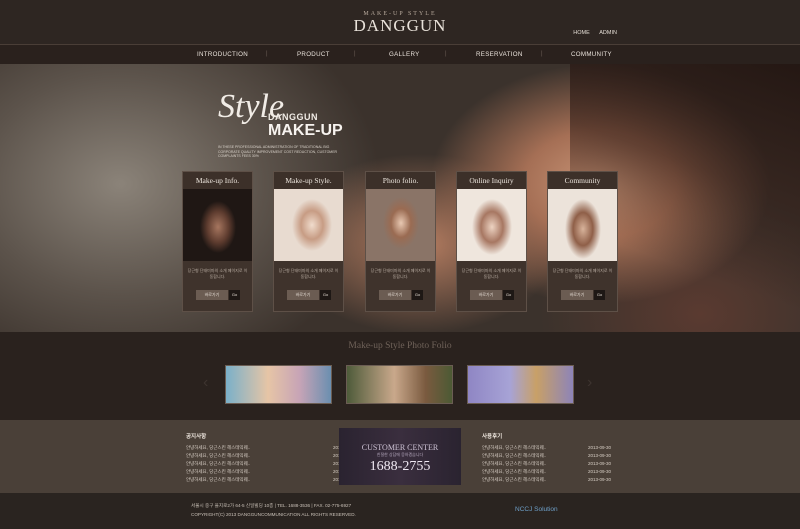 The height and width of the screenshot is (529, 800). What do you see at coordinates (591, 33) in the screenshot?
I see `utility-links: HOME ADMIN` at bounding box center [591, 33].